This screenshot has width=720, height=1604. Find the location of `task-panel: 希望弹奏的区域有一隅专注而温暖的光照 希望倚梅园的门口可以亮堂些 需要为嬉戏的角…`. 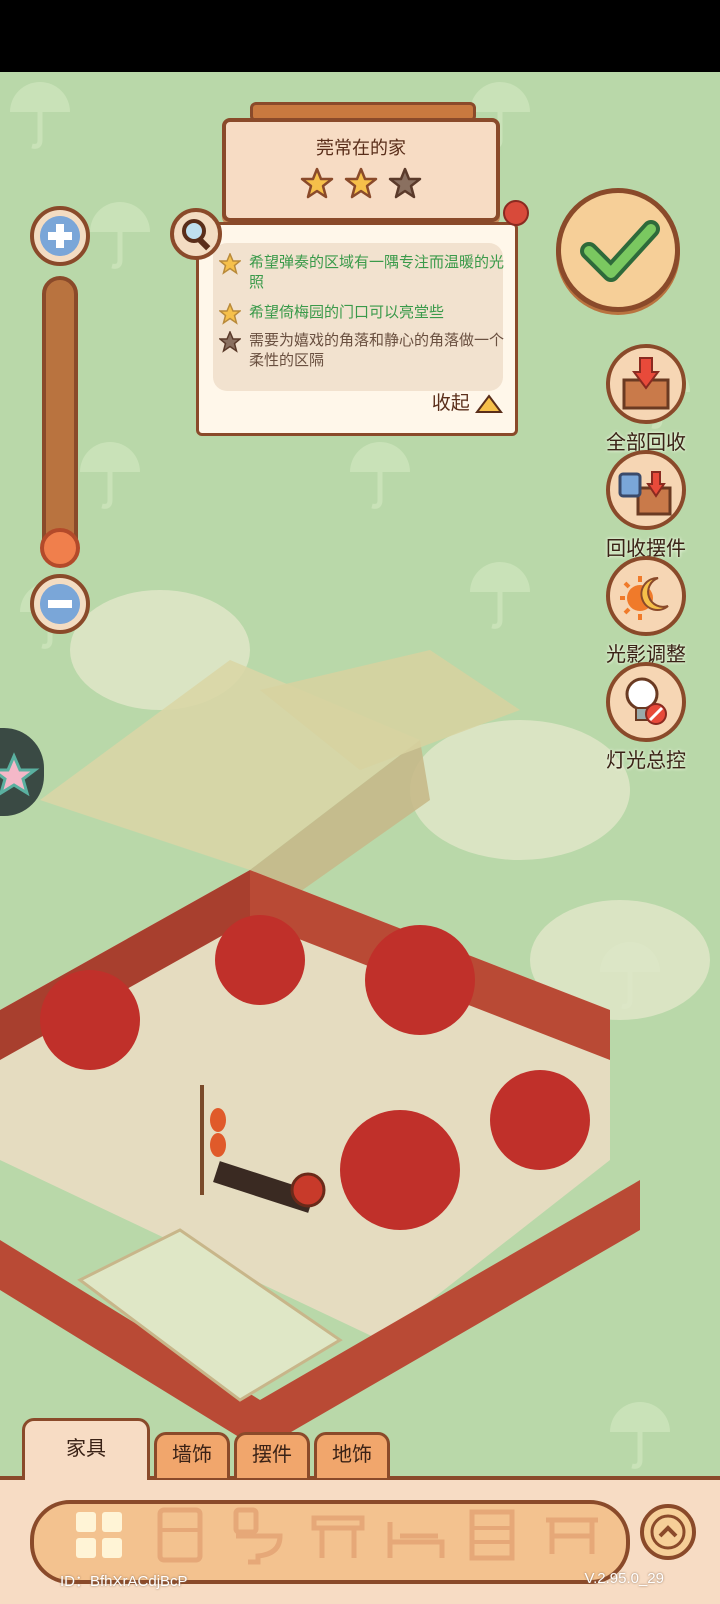

task-panel: 希望弹奏的区域有一隅专注而温暖的光照 希望倚梅园的门口可以亮堂些 需要为嬉戏的角… is located at coordinates (357, 329).